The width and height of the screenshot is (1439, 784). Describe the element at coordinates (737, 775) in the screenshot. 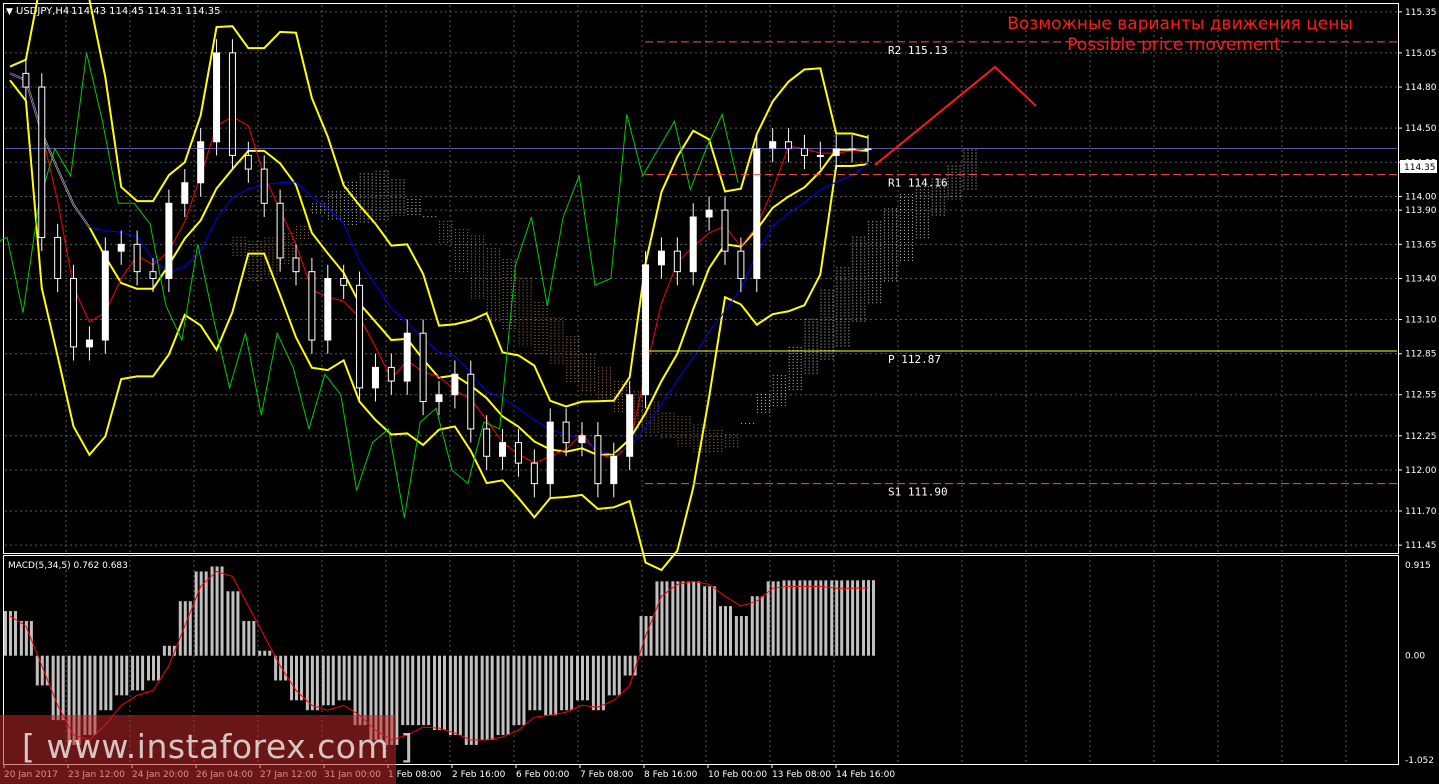

I see `time-tick-label: 10 Feb 00:00` at that location.